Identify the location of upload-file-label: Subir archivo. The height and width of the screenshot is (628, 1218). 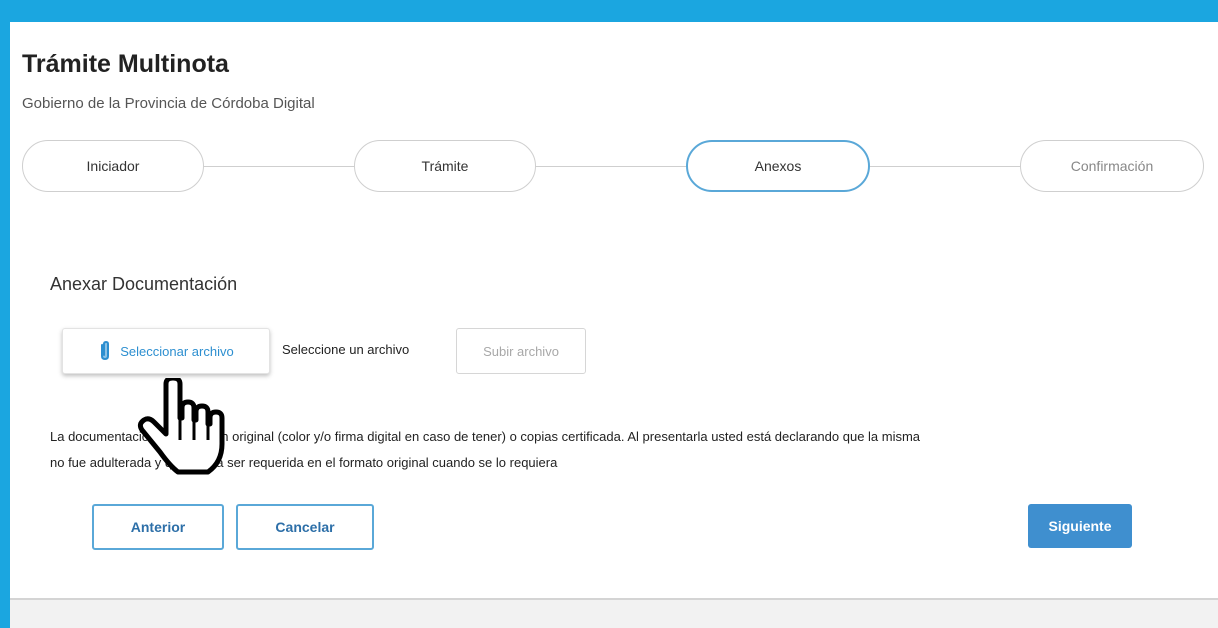
(521, 351).